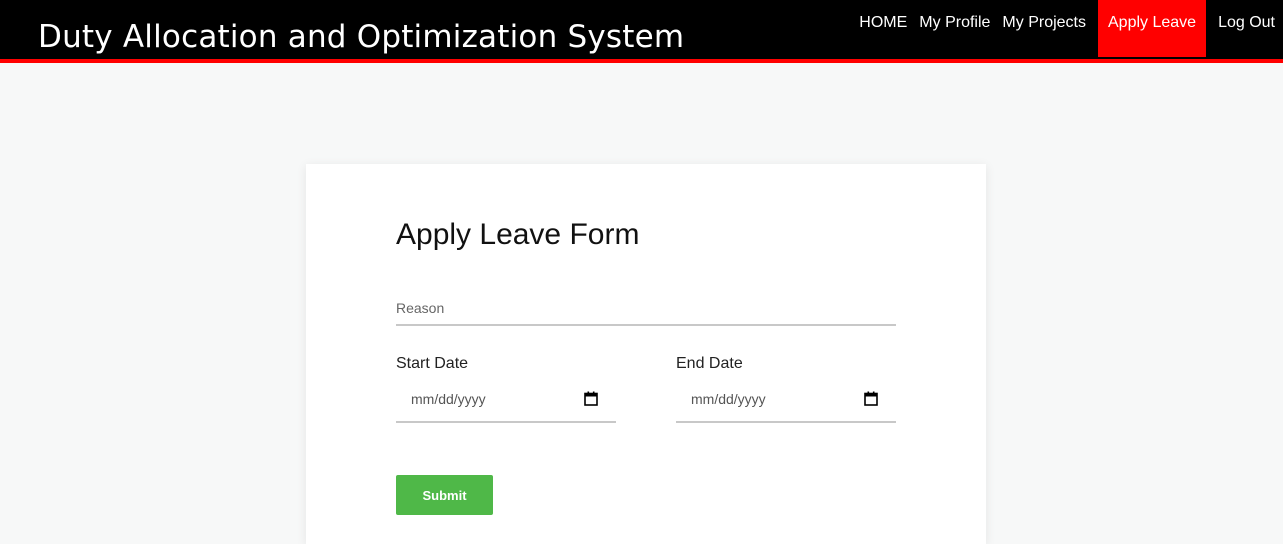 This screenshot has width=1283, height=544. Describe the element at coordinates (518, 234) in the screenshot. I see `form-title: Apply Leave Form` at that location.